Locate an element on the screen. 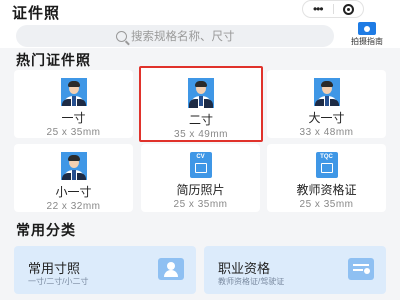 This screenshot has height=300, width=400. card-name: 一寸 is located at coordinates (73, 118).